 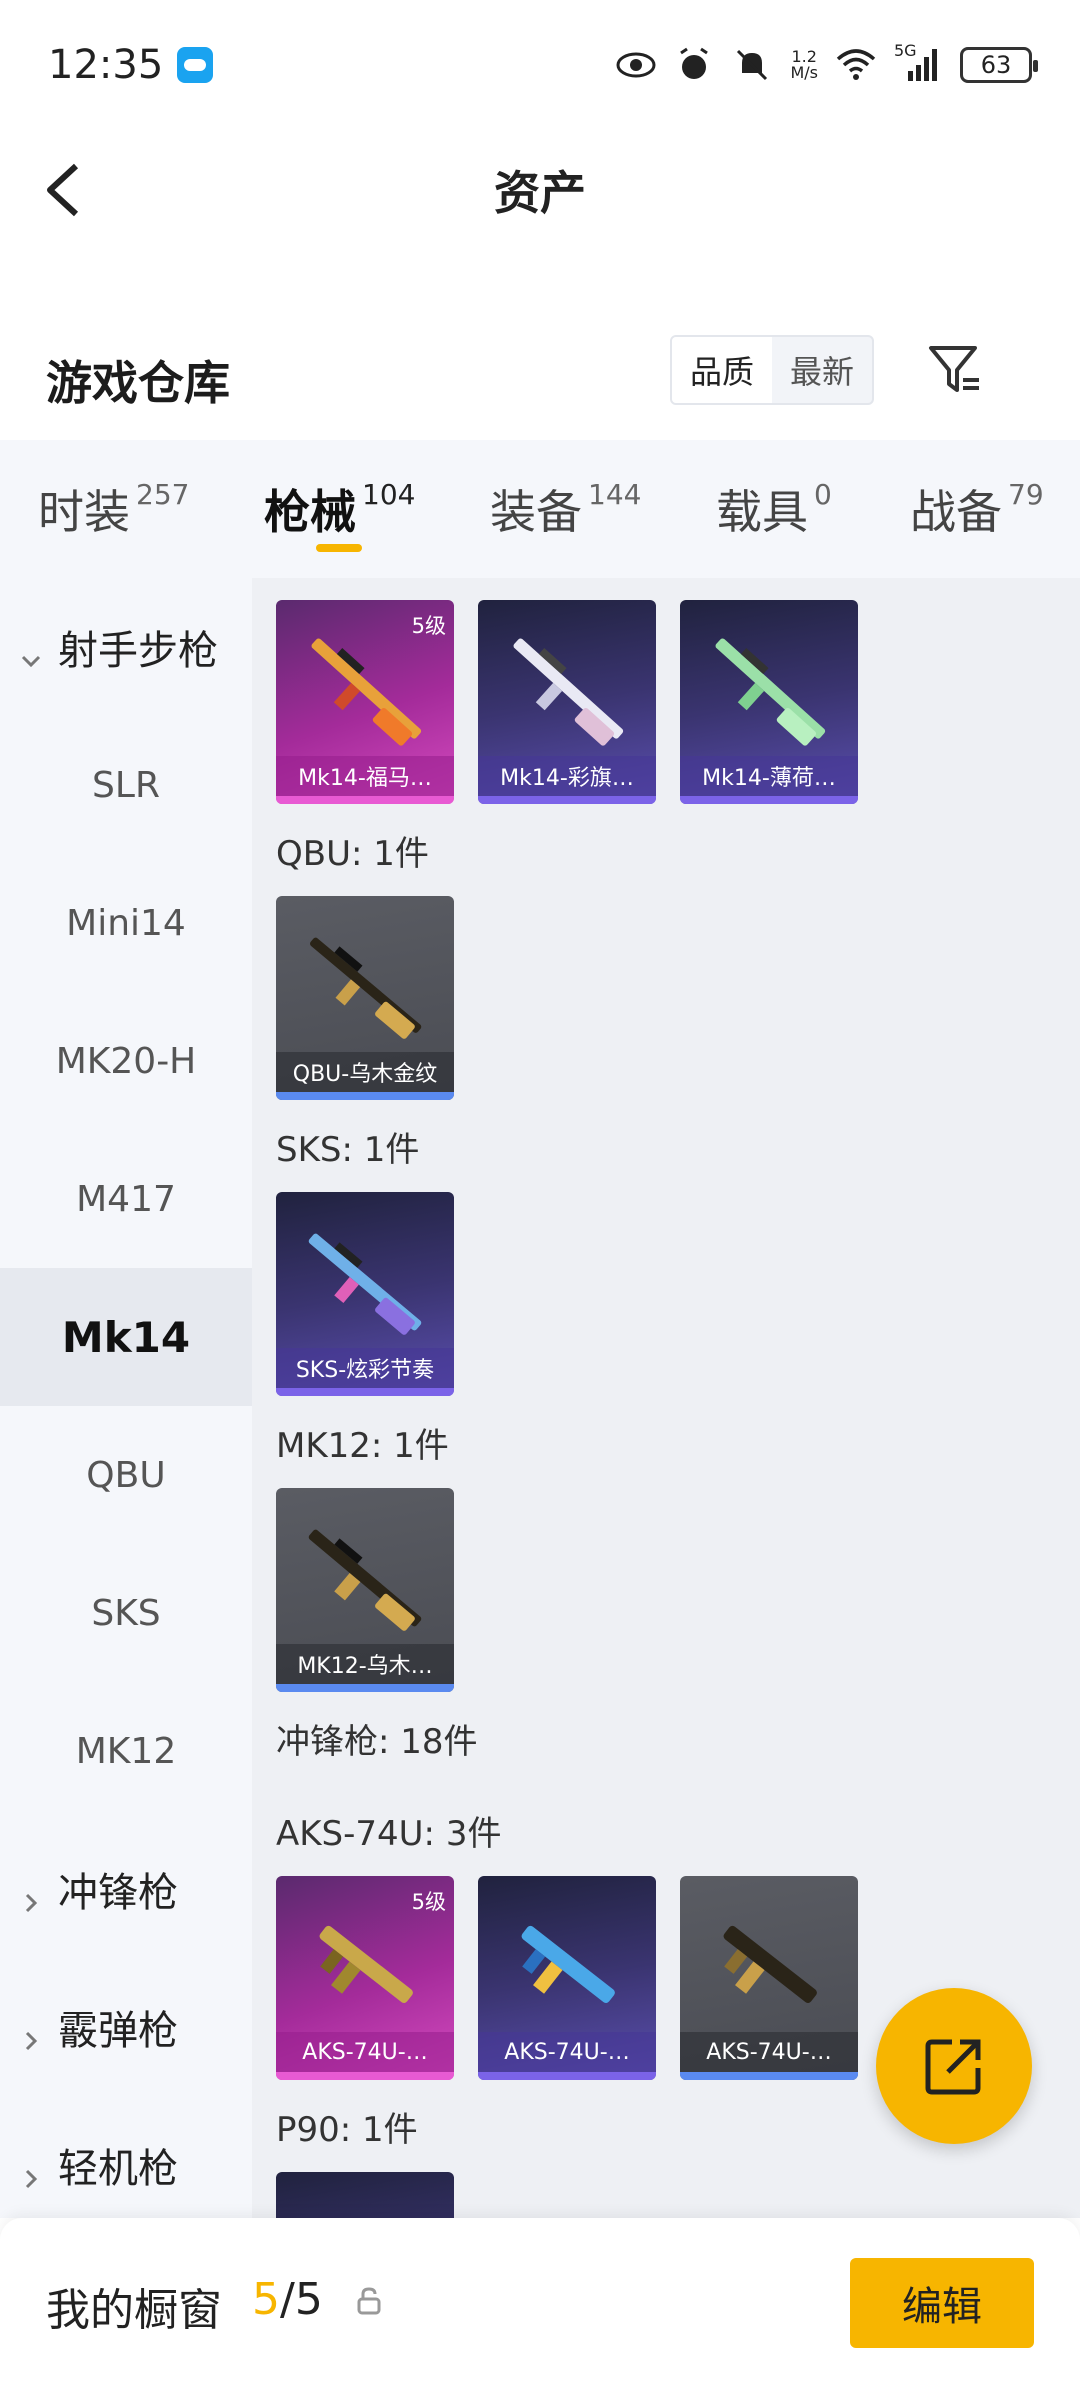 I want to click on sidebar-label: 霰弹枪, so click(x=118, y=2031).